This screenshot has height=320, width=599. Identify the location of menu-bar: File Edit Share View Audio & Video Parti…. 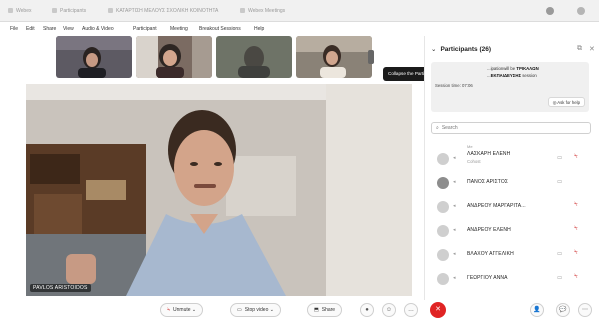
(210, 29).